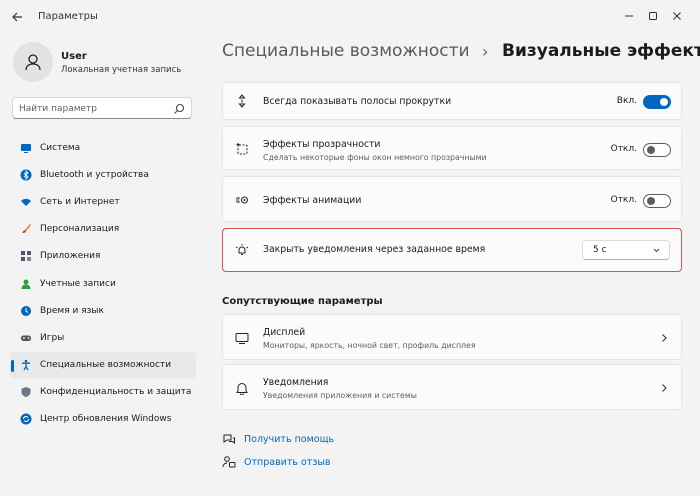  What do you see at coordinates (322, 144) in the screenshot?
I see `setting-title: Эффекты прозрачности` at bounding box center [322, 144].